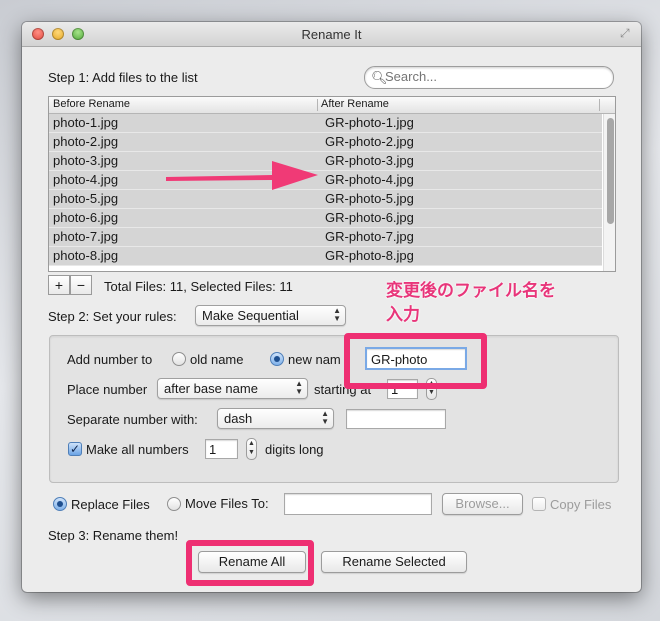  What do you see at coordinates (277, 359) in the screenshot?
I see `new-name-radio` at bounding box center [277, 359].